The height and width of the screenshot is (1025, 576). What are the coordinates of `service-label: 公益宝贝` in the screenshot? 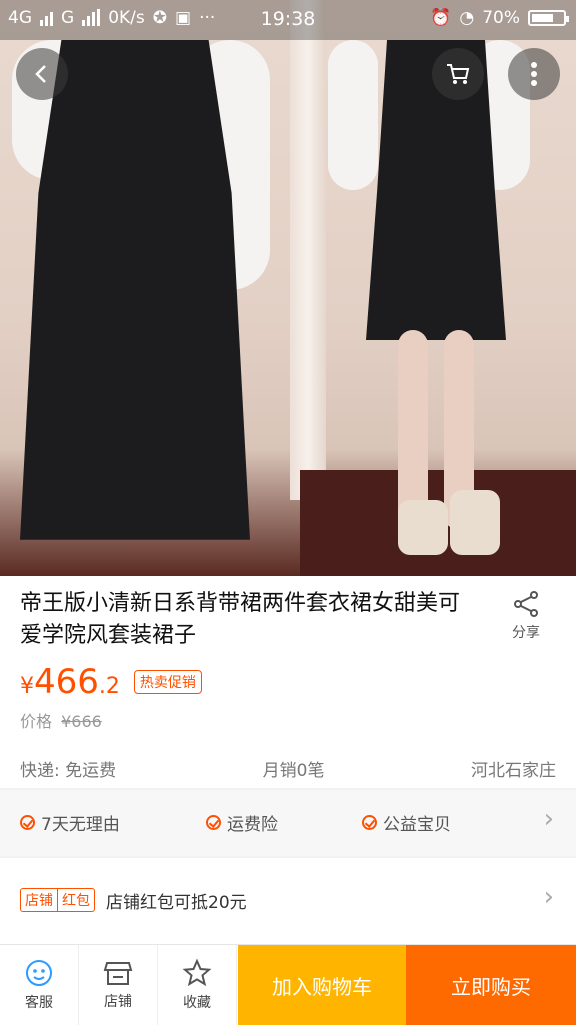 It's located at (417, 825).